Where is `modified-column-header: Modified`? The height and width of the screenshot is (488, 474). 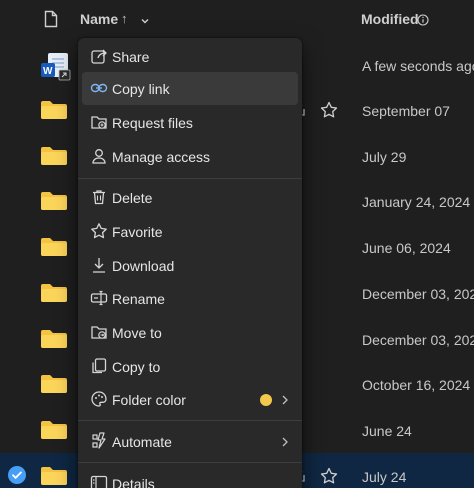
modified-column-header: Modified is located at coordinates (390, 19).